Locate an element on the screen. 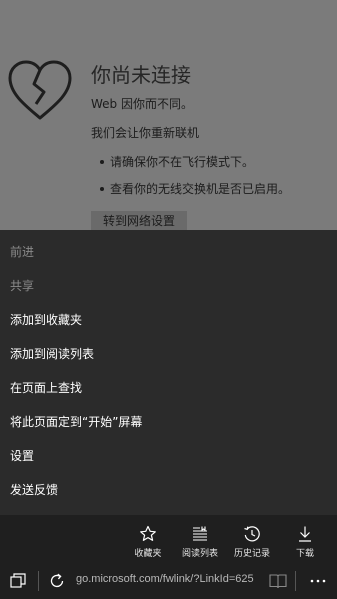  menu-item-settings: 设置 is located at coordinates (168, 456).